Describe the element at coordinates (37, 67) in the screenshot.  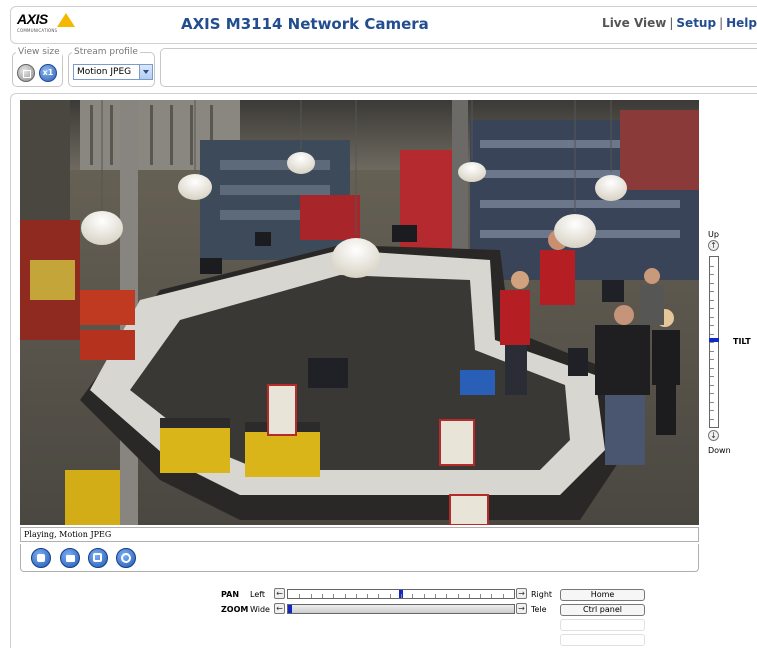
I see `view-size-group: View size x1` at that location.